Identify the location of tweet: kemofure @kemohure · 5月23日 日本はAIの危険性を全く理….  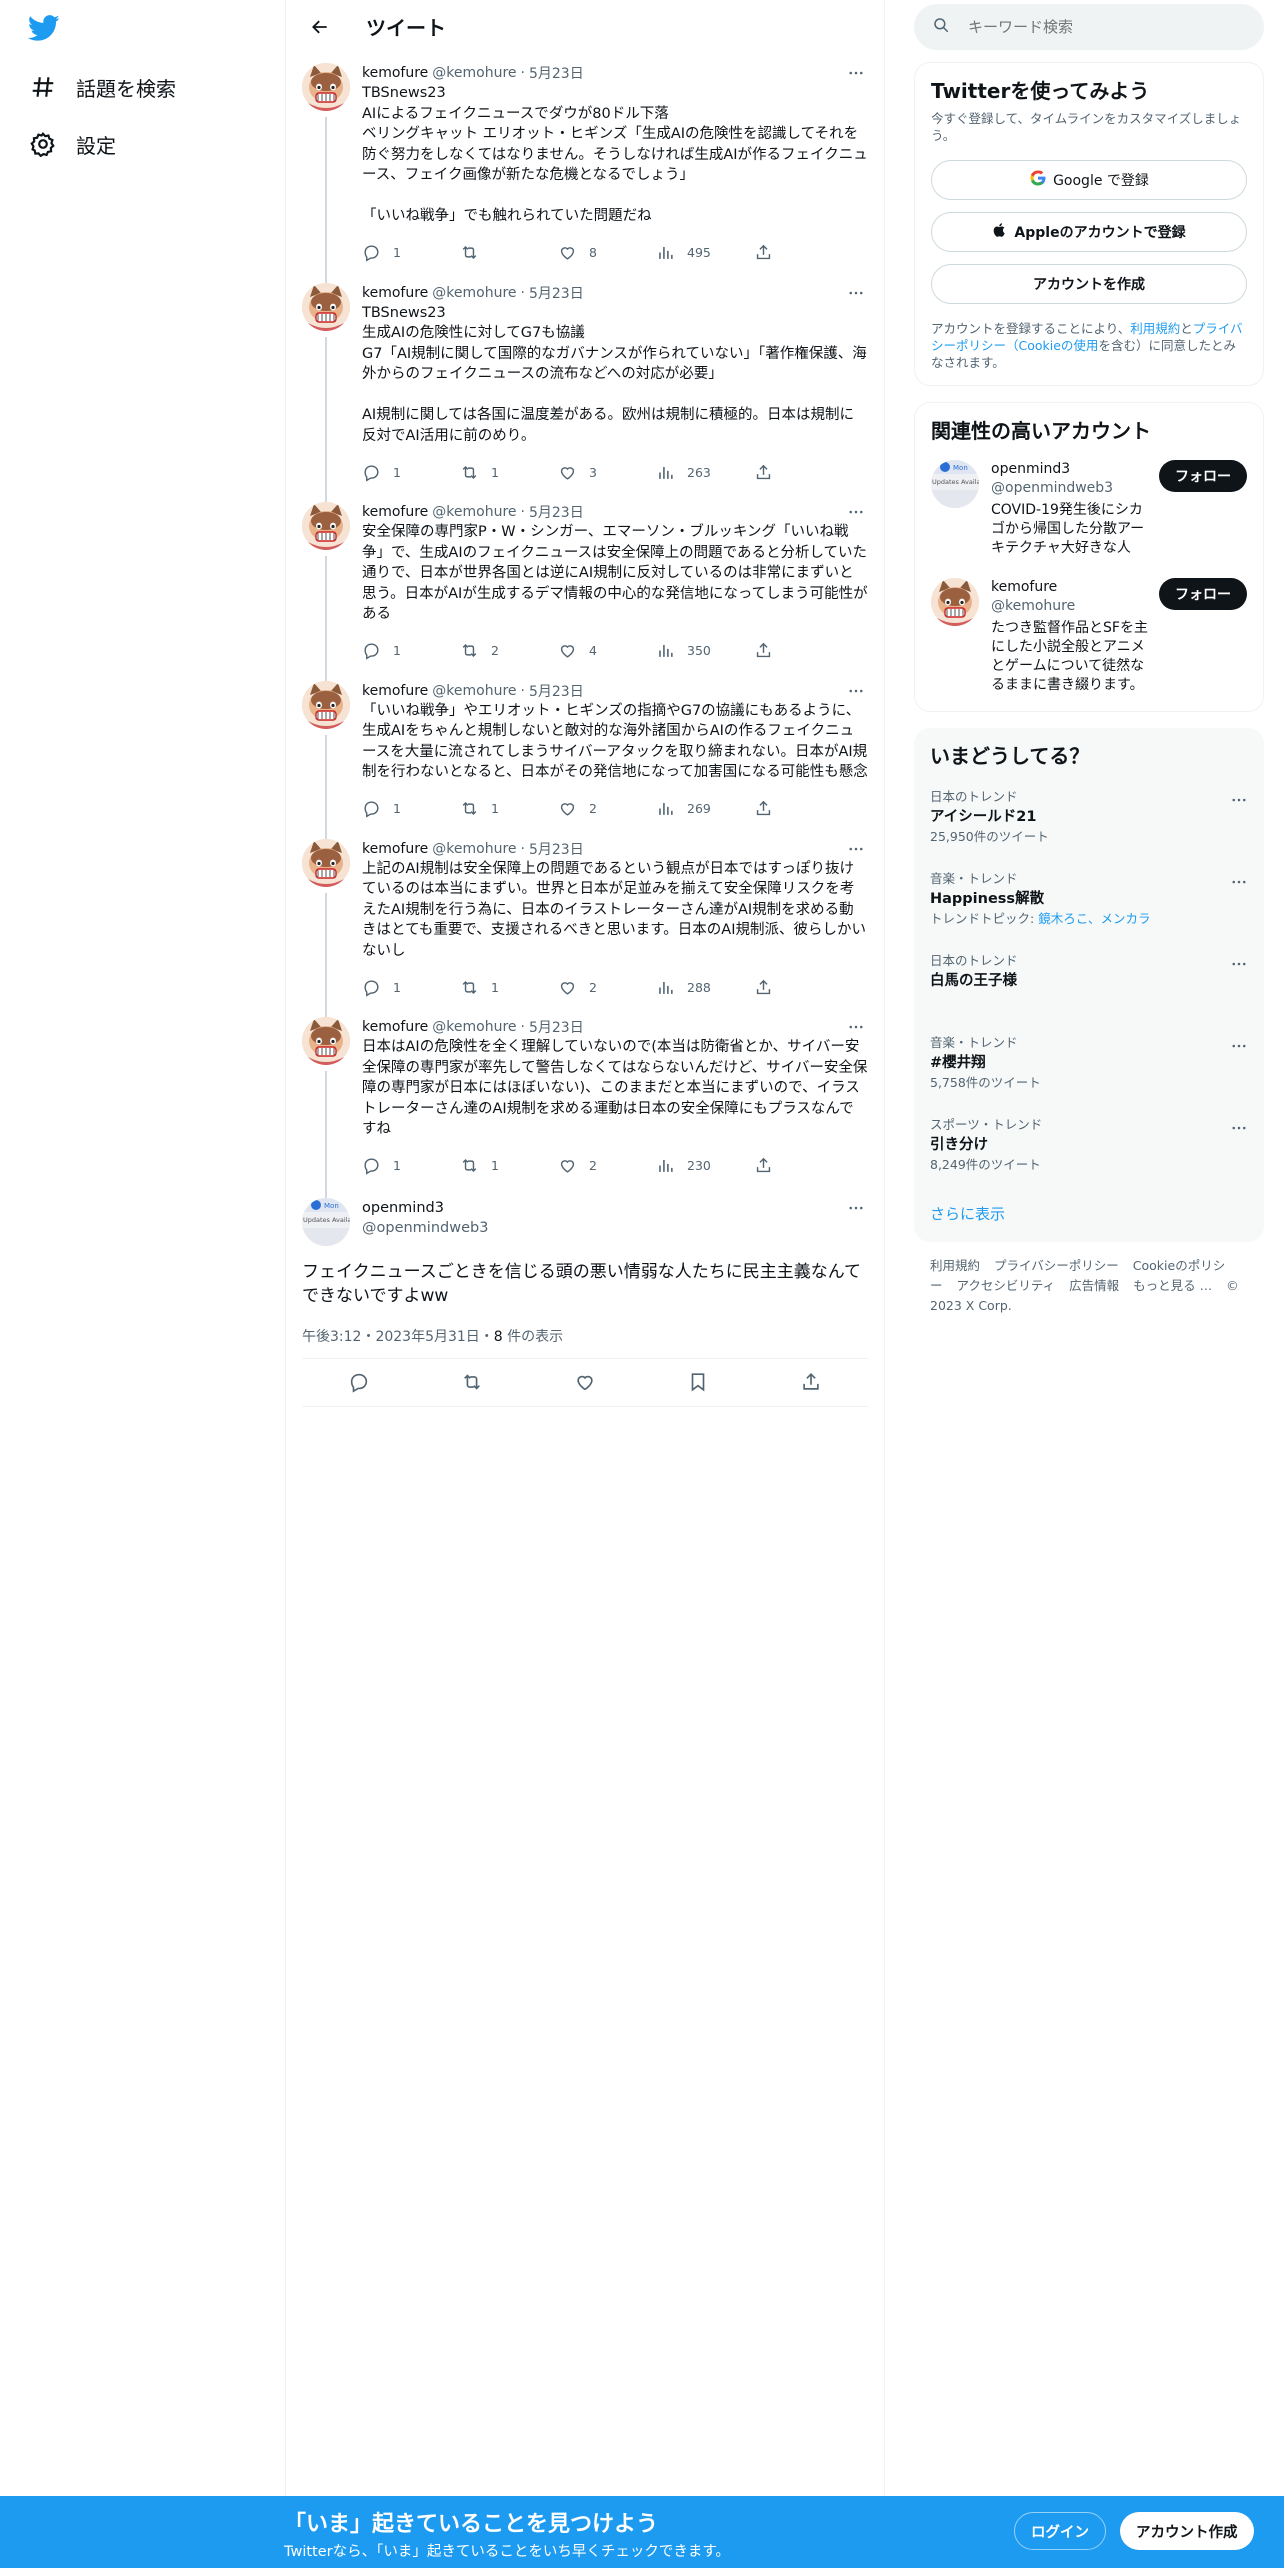
(585, 1102).